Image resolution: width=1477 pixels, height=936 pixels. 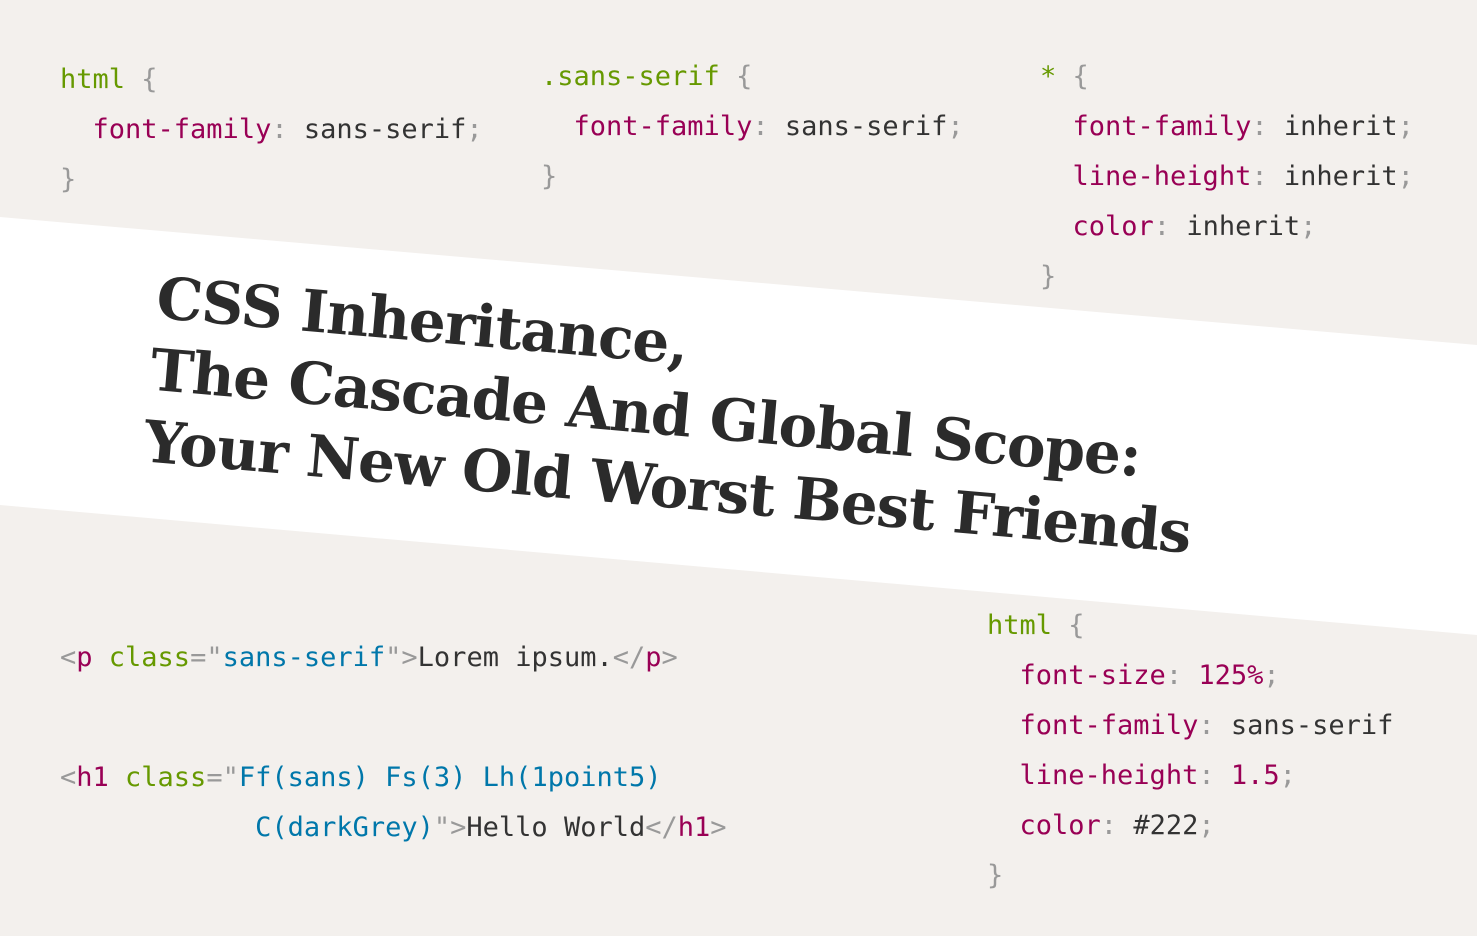 I want to click on css-selector: *, so click(x=1048, y=76).